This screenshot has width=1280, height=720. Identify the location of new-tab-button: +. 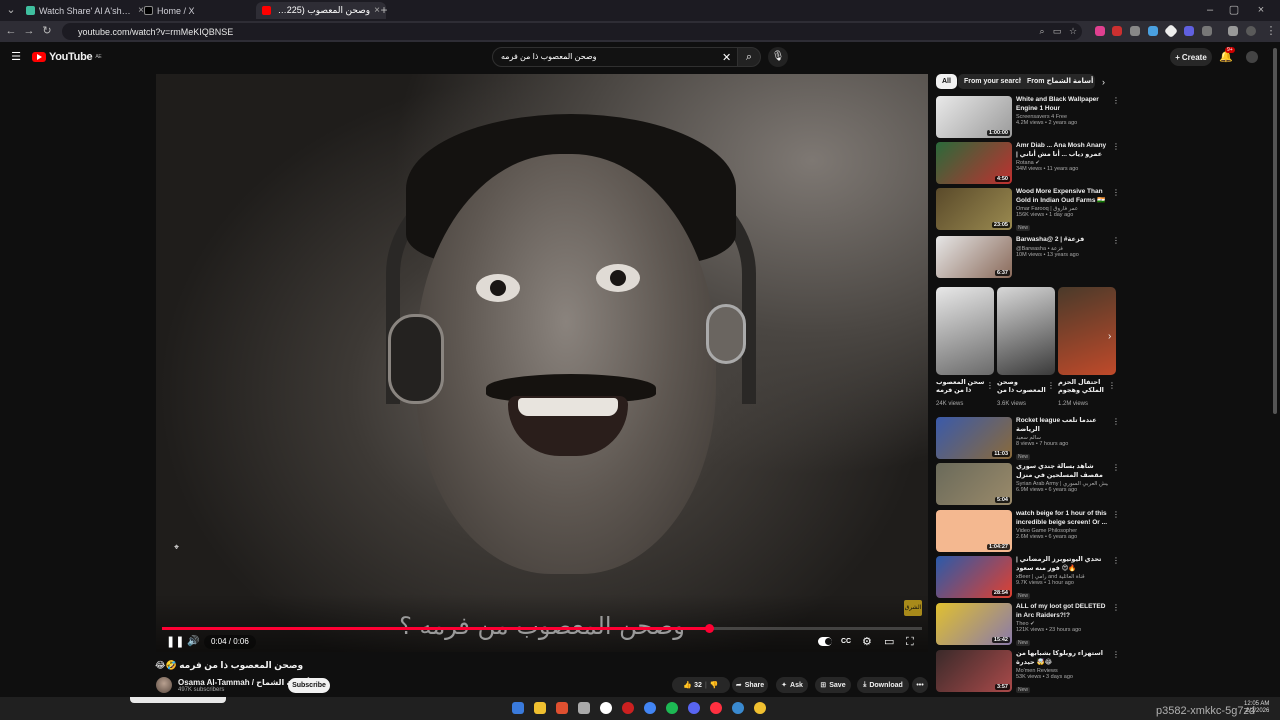
(384, 10).